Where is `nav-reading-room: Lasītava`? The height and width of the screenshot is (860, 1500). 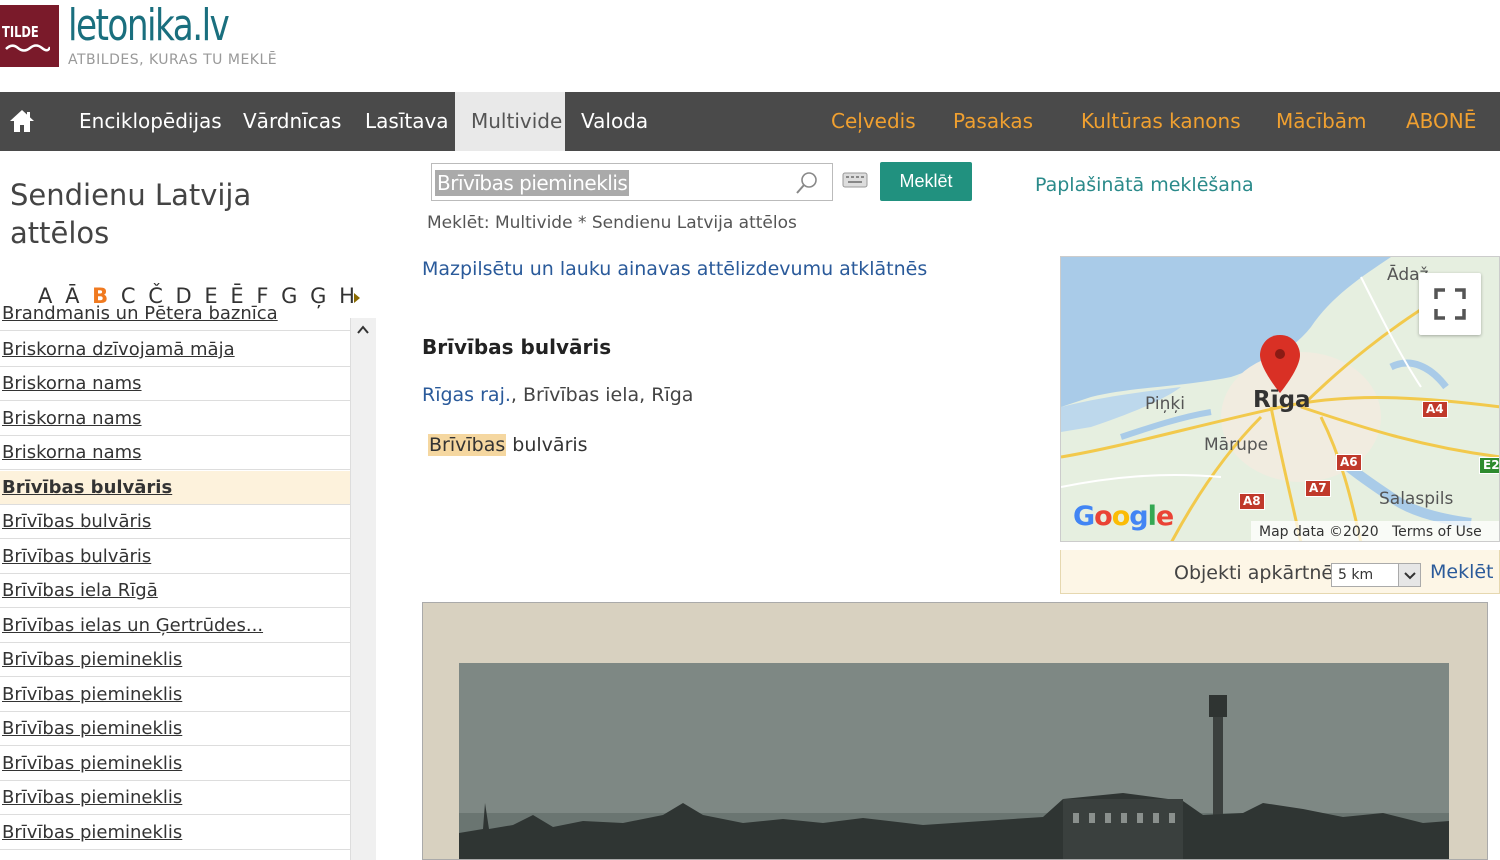 nav-reading-room: Lasītava is located at coordinates (407, 121).